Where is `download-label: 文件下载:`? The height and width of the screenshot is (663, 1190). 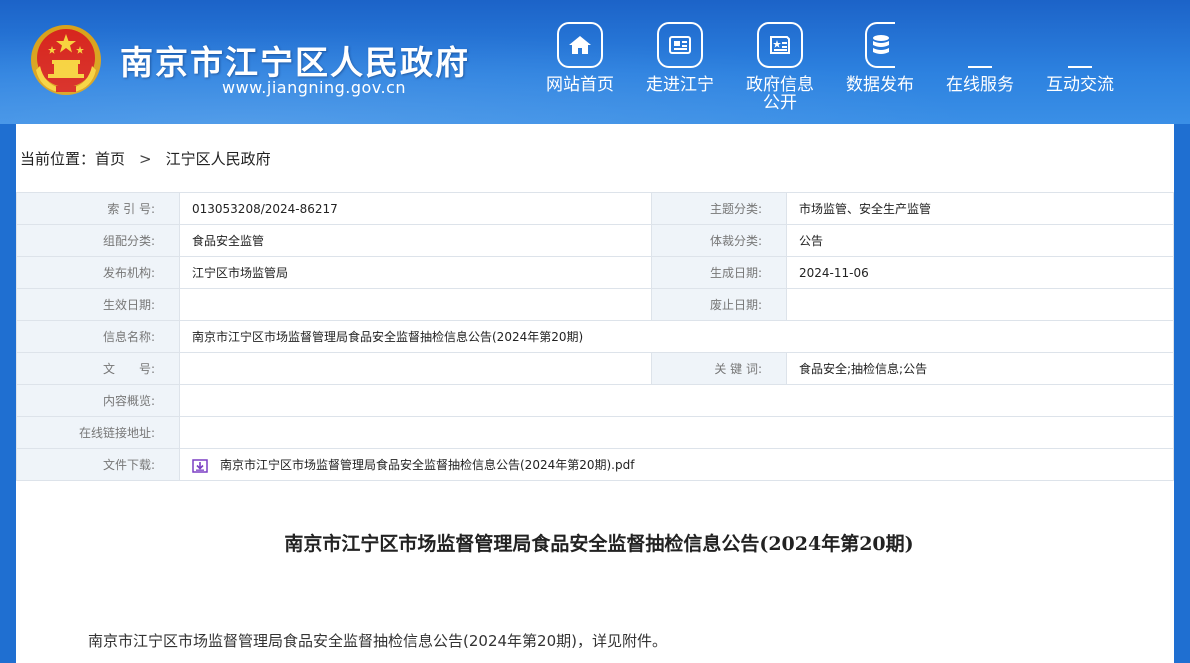 download-label: 文件下载: is located at coordinates (98, 464).